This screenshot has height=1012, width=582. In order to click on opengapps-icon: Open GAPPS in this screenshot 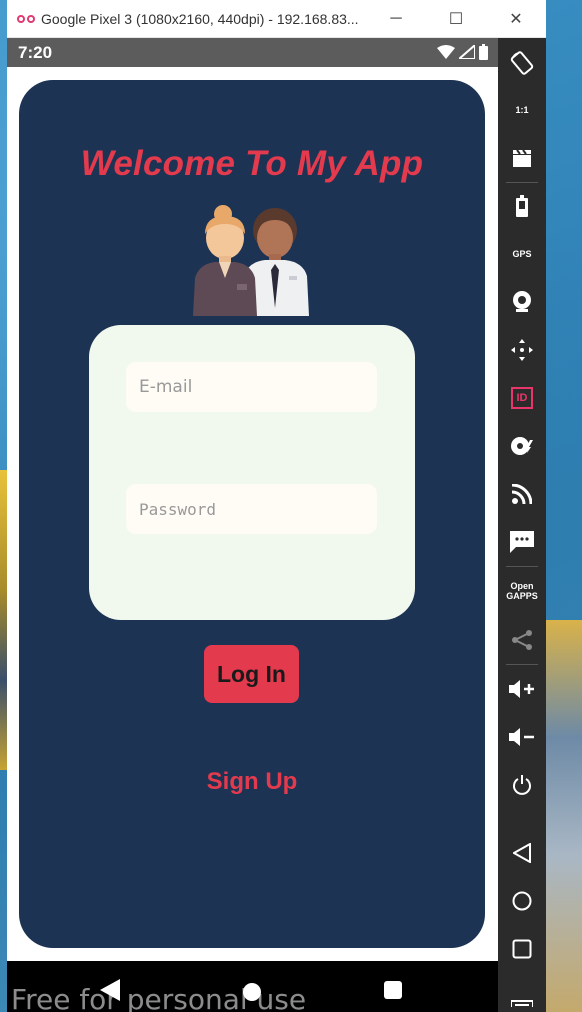, I will do `click(522, 591)`.